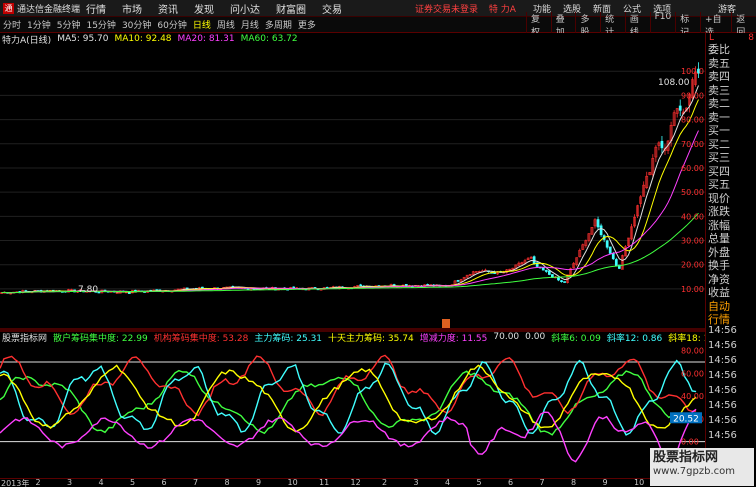 Image resolution: width=756 pixels, height=487 pixels. Describe the element at coordinates (136, 24) in the screenshot. I see `period-30min: 30分钟` at that location.